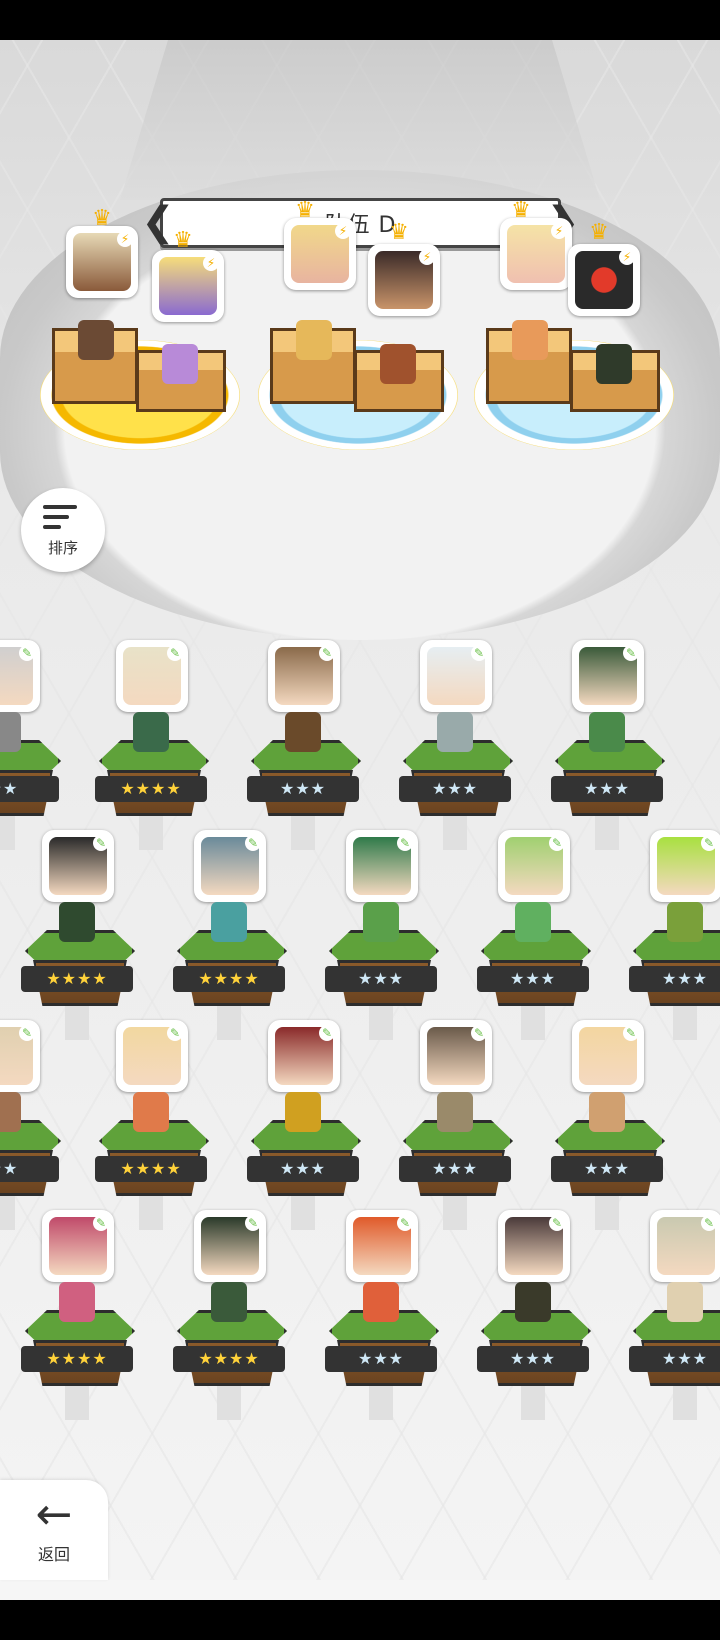 The image size is (720, 1640). I want to click on party-slot-2: ♛ ⚡ ♛ ⚡, so click(358, 325).